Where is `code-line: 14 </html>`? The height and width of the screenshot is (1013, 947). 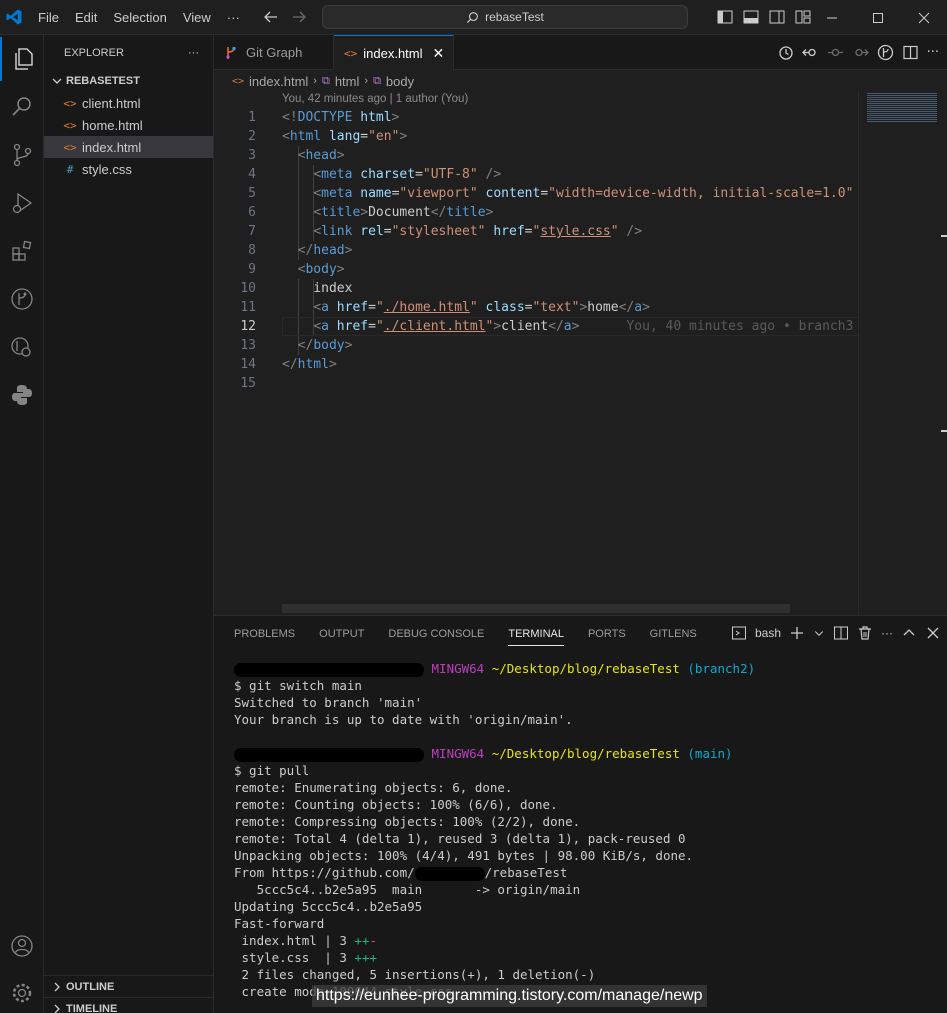 code-line: 14 </html> is located at coordinates (536, 364).